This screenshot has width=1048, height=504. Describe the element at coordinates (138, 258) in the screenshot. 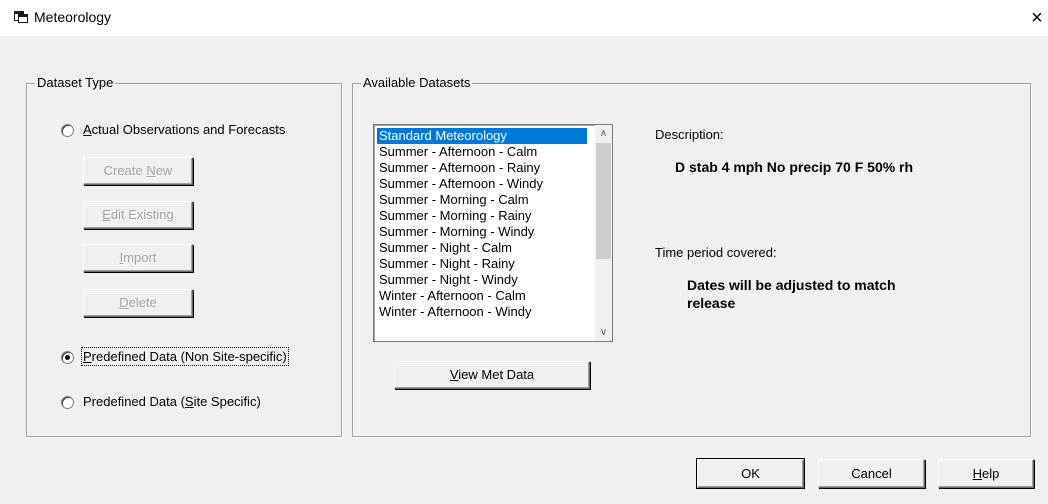

I see `import-button: Import` at that location.